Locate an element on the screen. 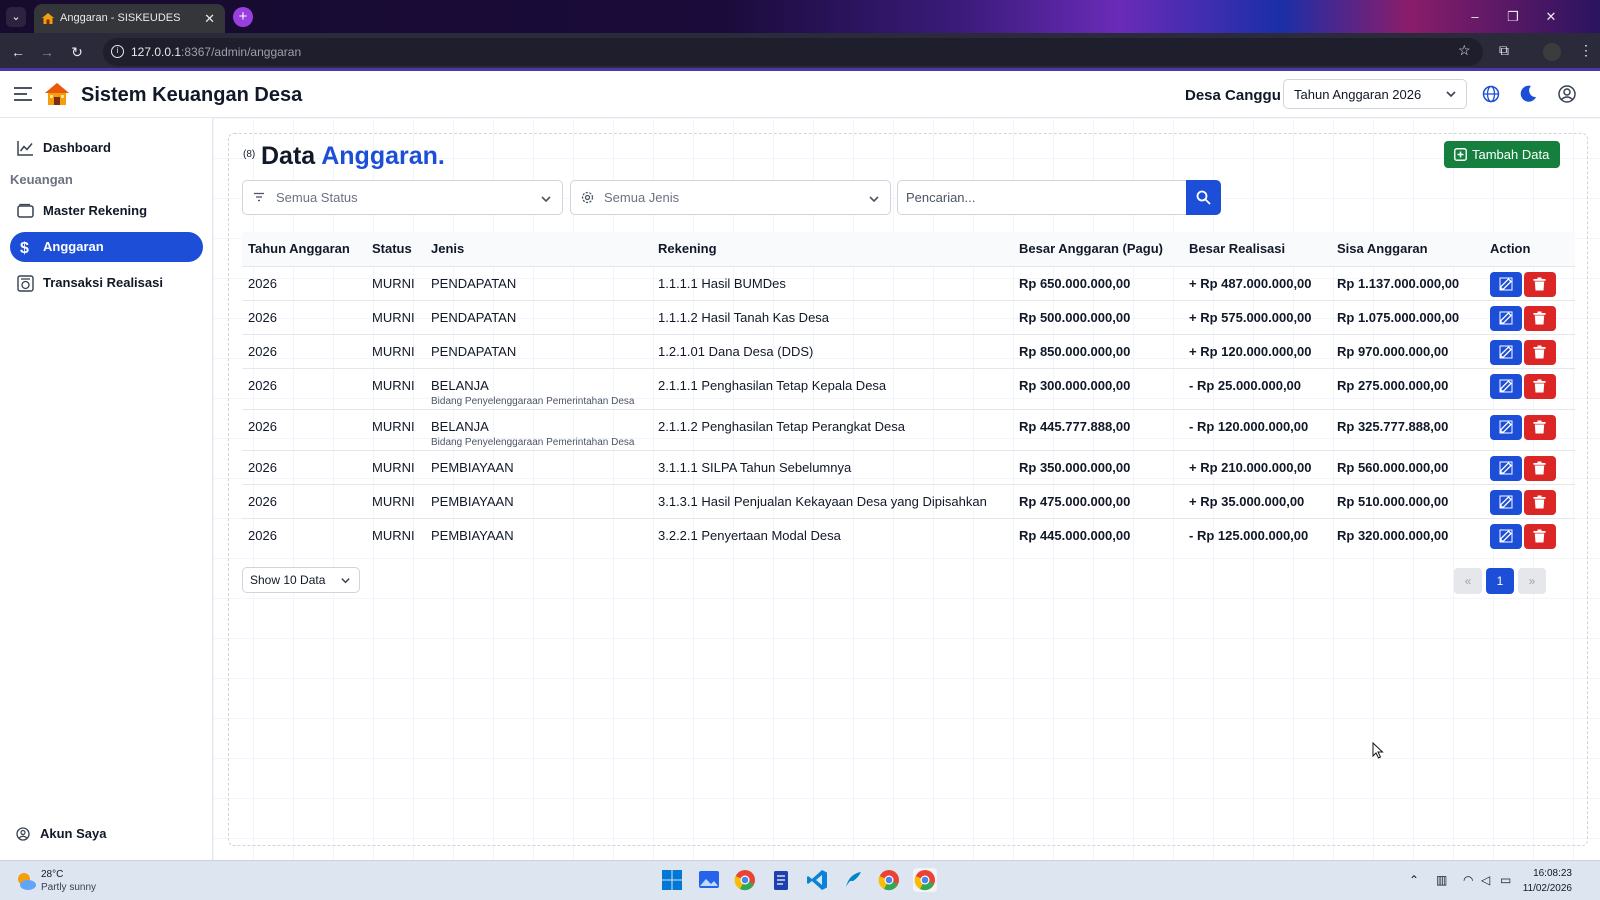  cell-pagu: Rp 475.000.000,00 is located at coordinates (1098, 500).